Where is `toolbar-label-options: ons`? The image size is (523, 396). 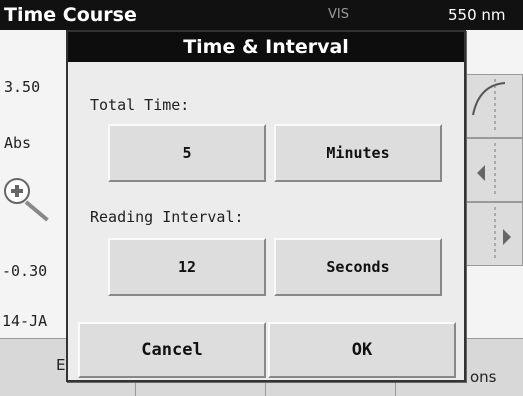
toolbar-label-options: ons is located at coordinates (483, 377).